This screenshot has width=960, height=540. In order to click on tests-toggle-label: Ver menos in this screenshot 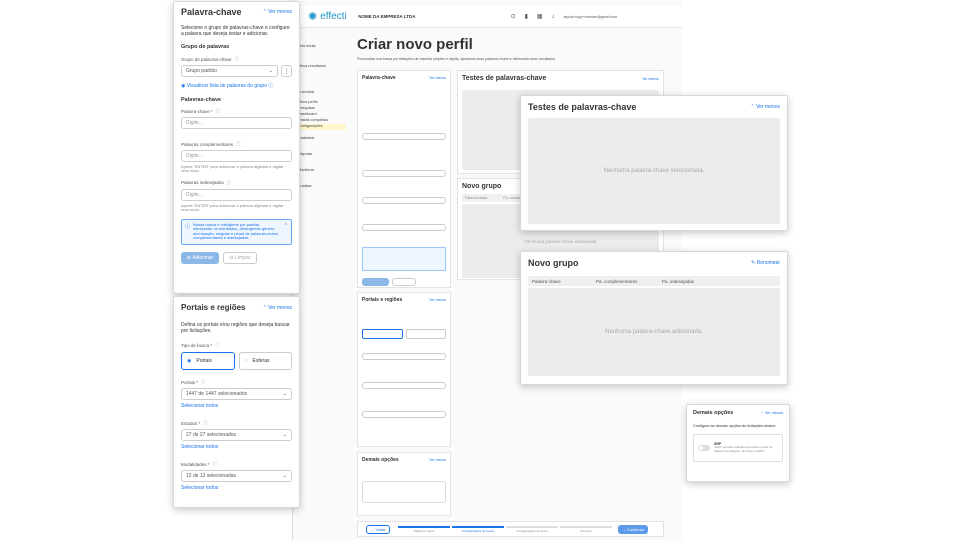, I will do `click(768, 107)`.